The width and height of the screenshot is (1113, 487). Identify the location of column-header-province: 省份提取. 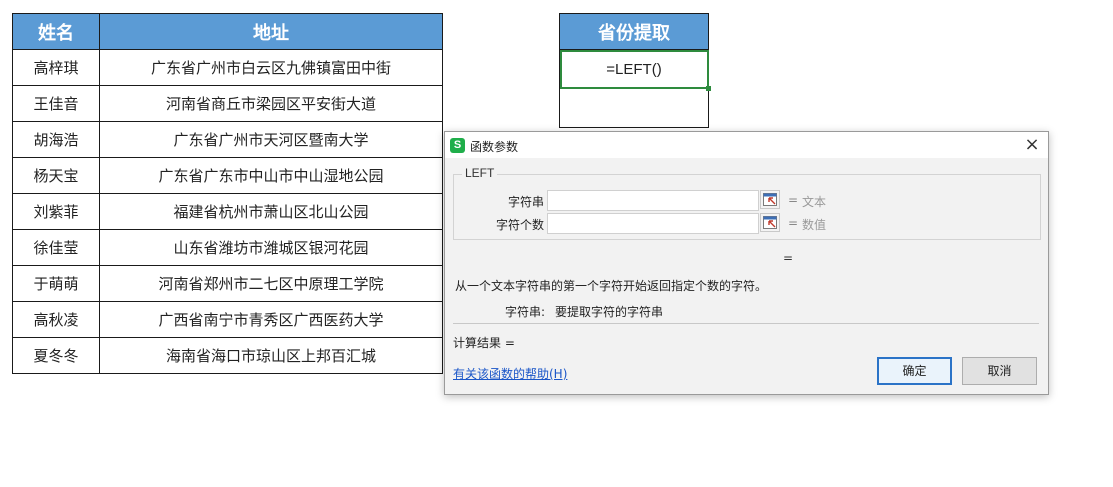
(634, 31).